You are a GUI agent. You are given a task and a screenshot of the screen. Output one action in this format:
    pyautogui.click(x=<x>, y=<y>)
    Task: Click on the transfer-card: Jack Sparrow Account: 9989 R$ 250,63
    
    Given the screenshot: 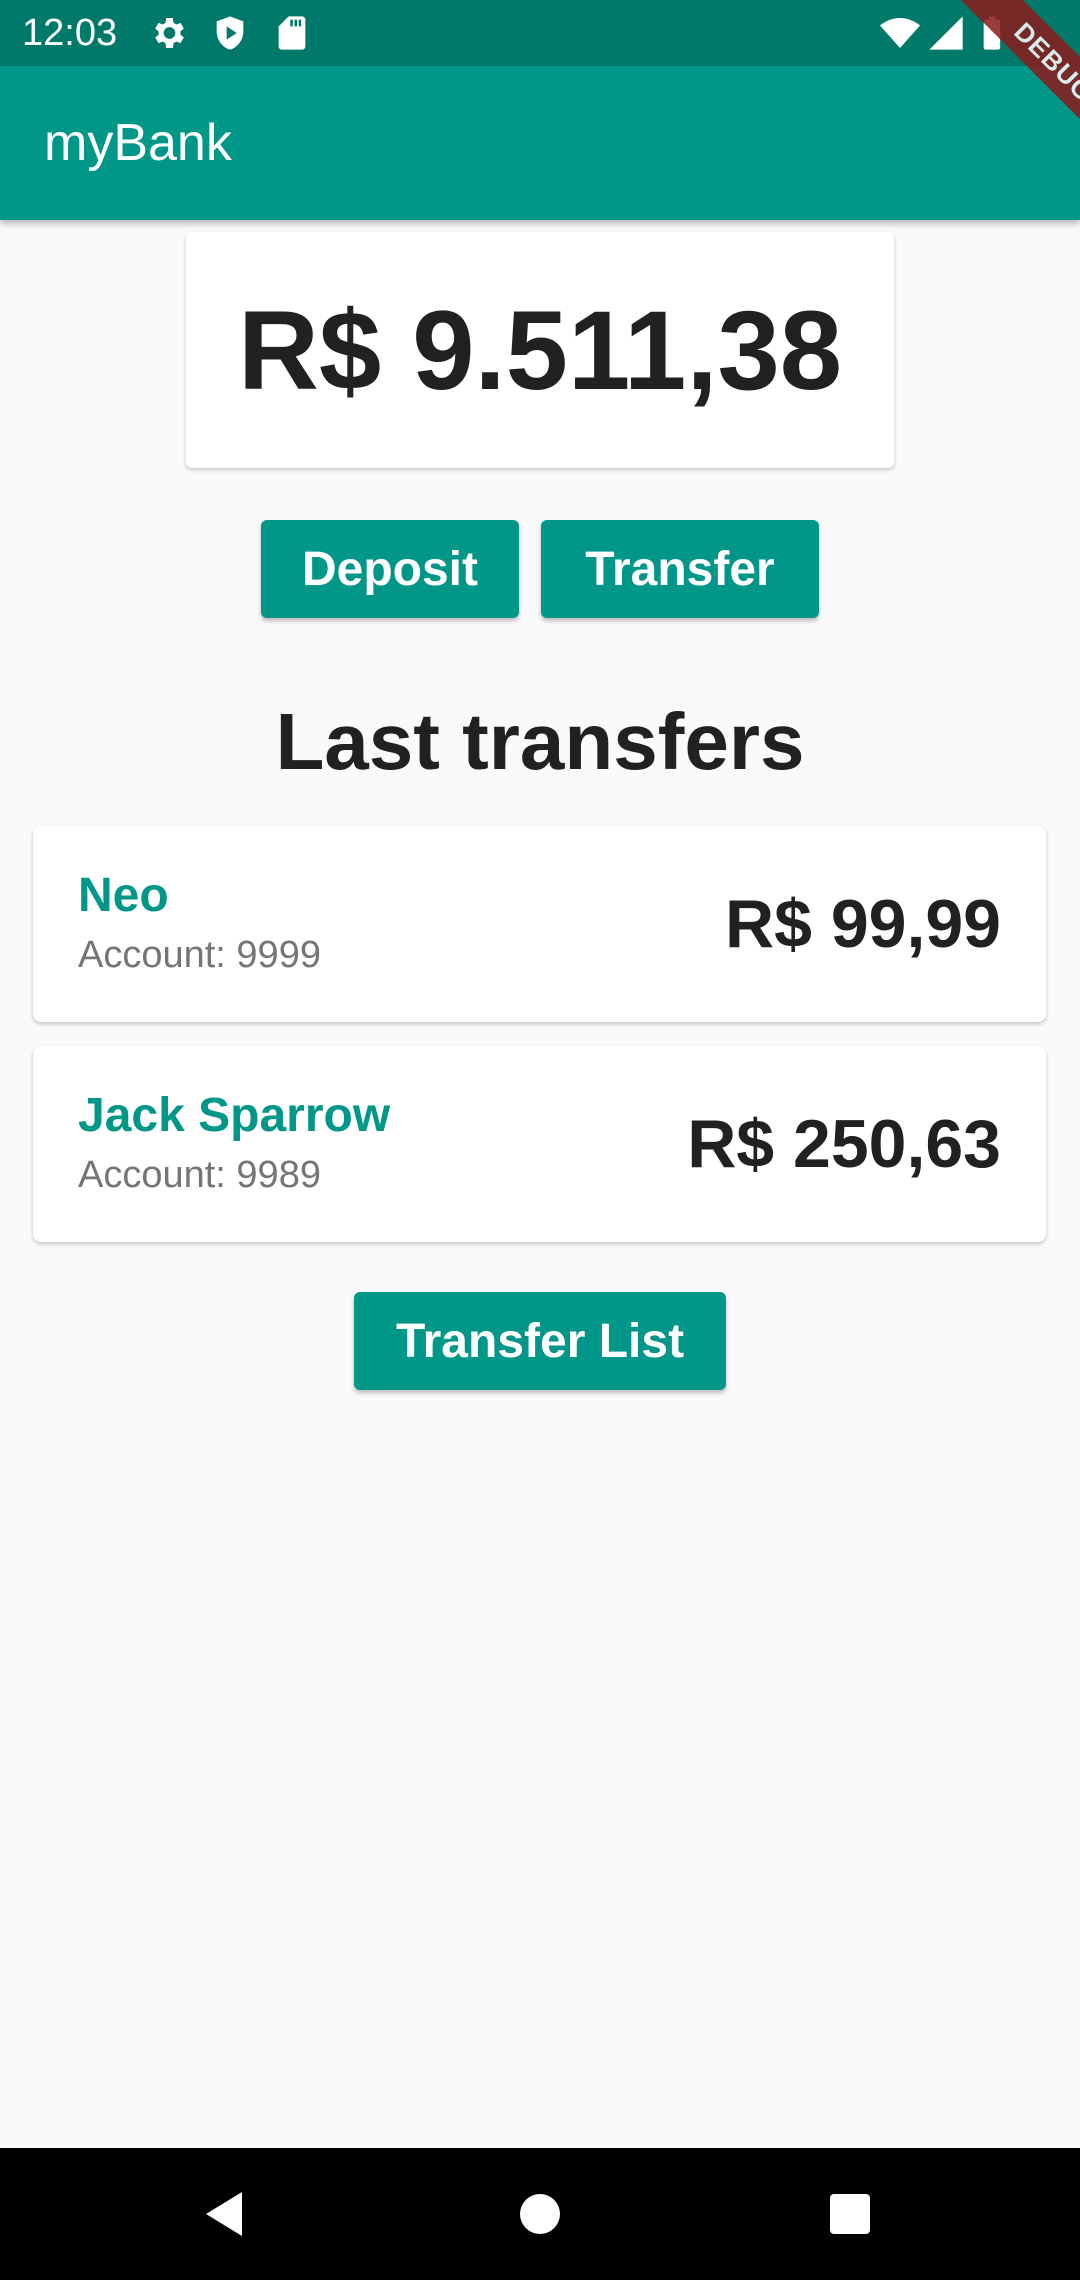 What is the action you would take?
    pyautogui.click(x=539, y=1144)
    